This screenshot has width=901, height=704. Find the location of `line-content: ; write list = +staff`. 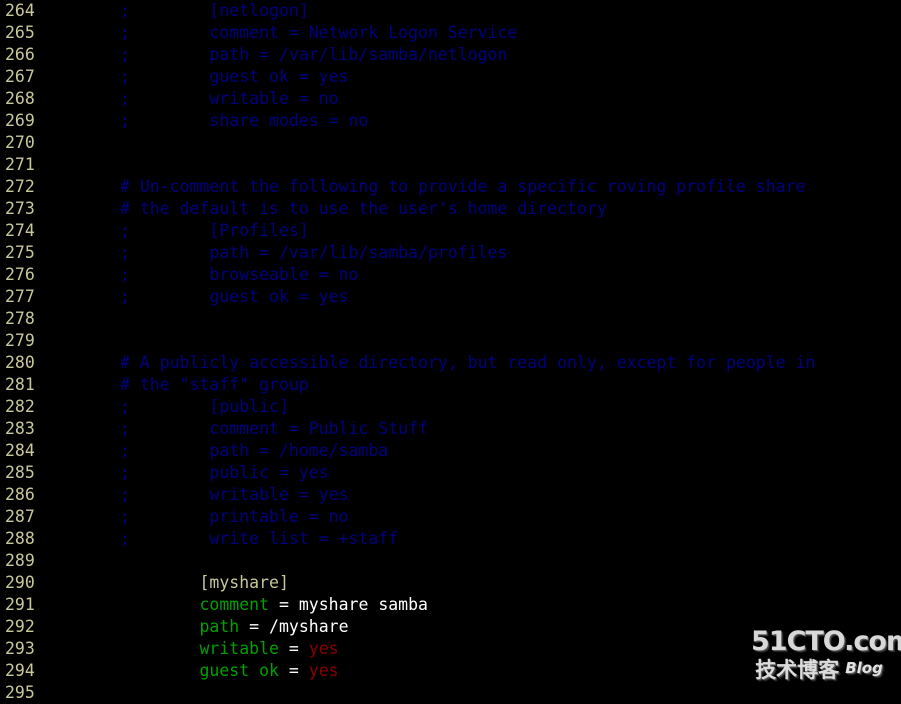

line-content: ; write list = +staff is located at coordinates (510, 539).